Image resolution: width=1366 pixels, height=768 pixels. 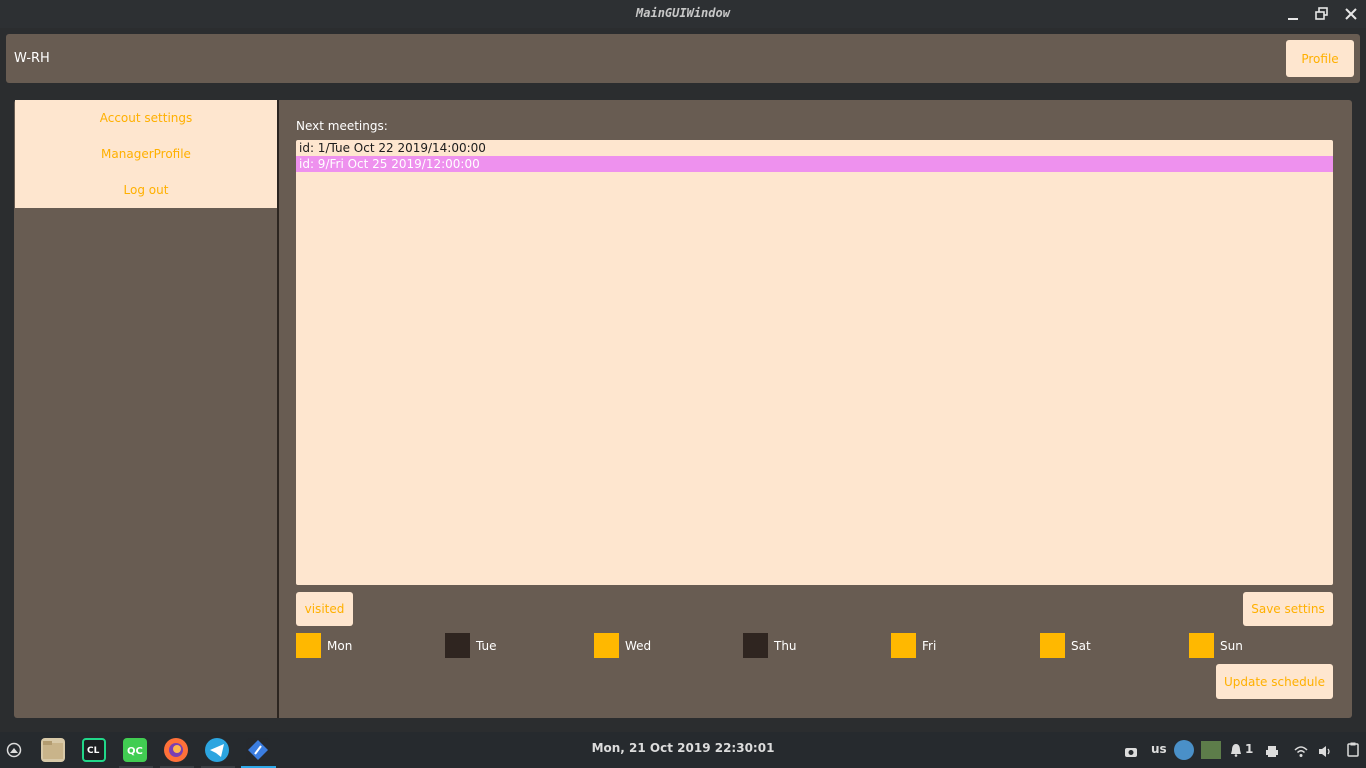 I want to click on taskbar: CL QC Mon, 21 Oct 2019 22:30:01 us 1, so click(x=683, y=750).